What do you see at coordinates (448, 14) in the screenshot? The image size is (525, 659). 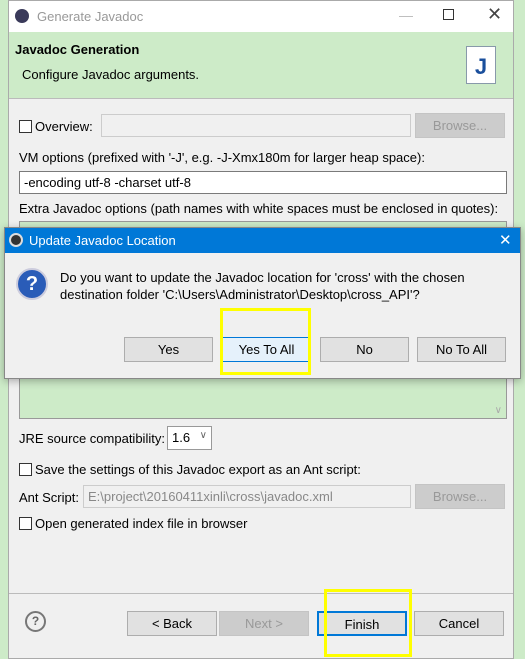 I see `maximize-button` at bounding box center [448, 14].